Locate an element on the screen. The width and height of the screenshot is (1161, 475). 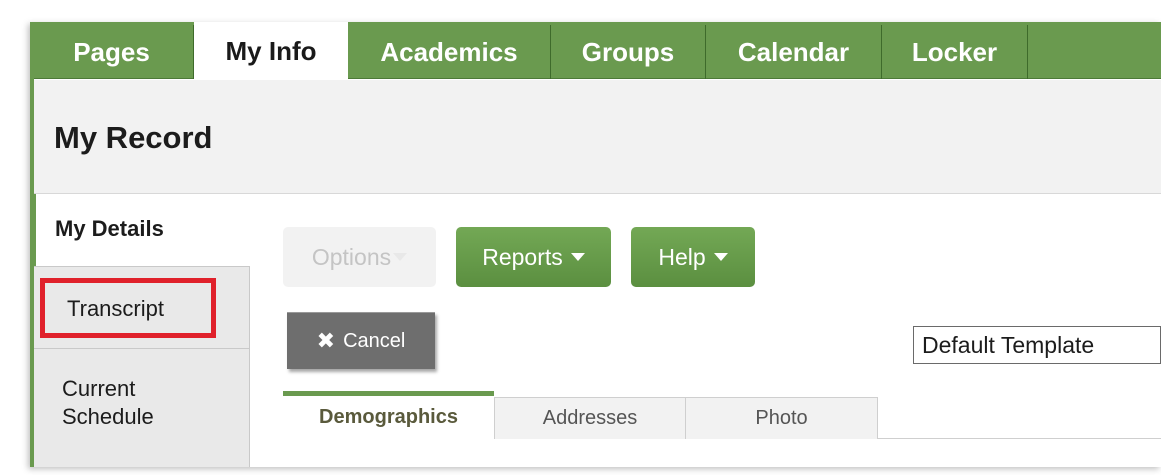
sidebar-item-transcript: Transcript is located at coordinates (142, 307).